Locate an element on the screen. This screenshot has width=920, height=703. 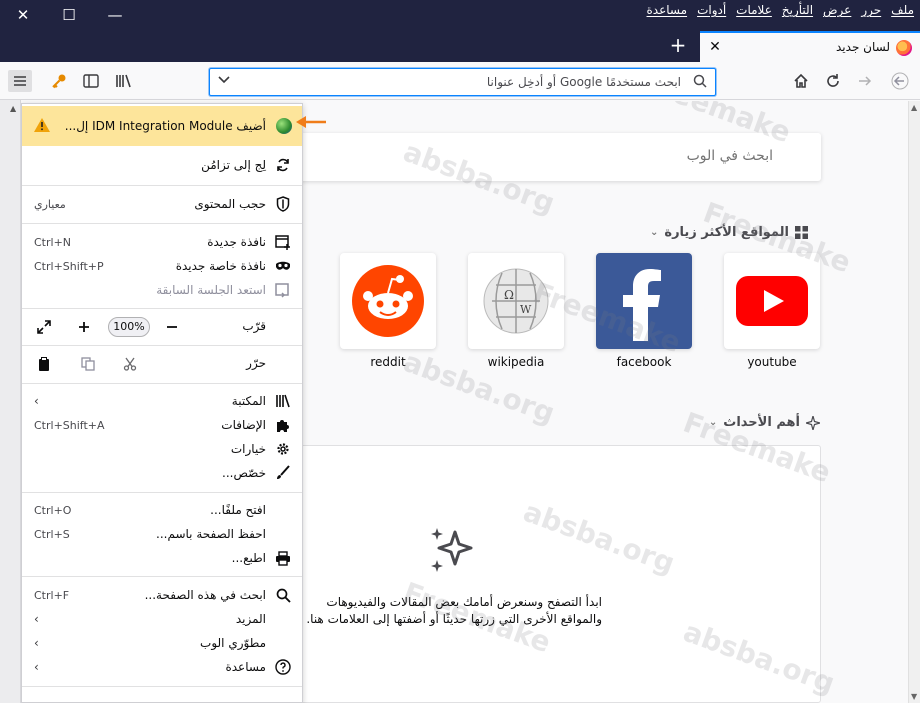
menu-bookmarks: علامات is located at coordinates (754, 10).